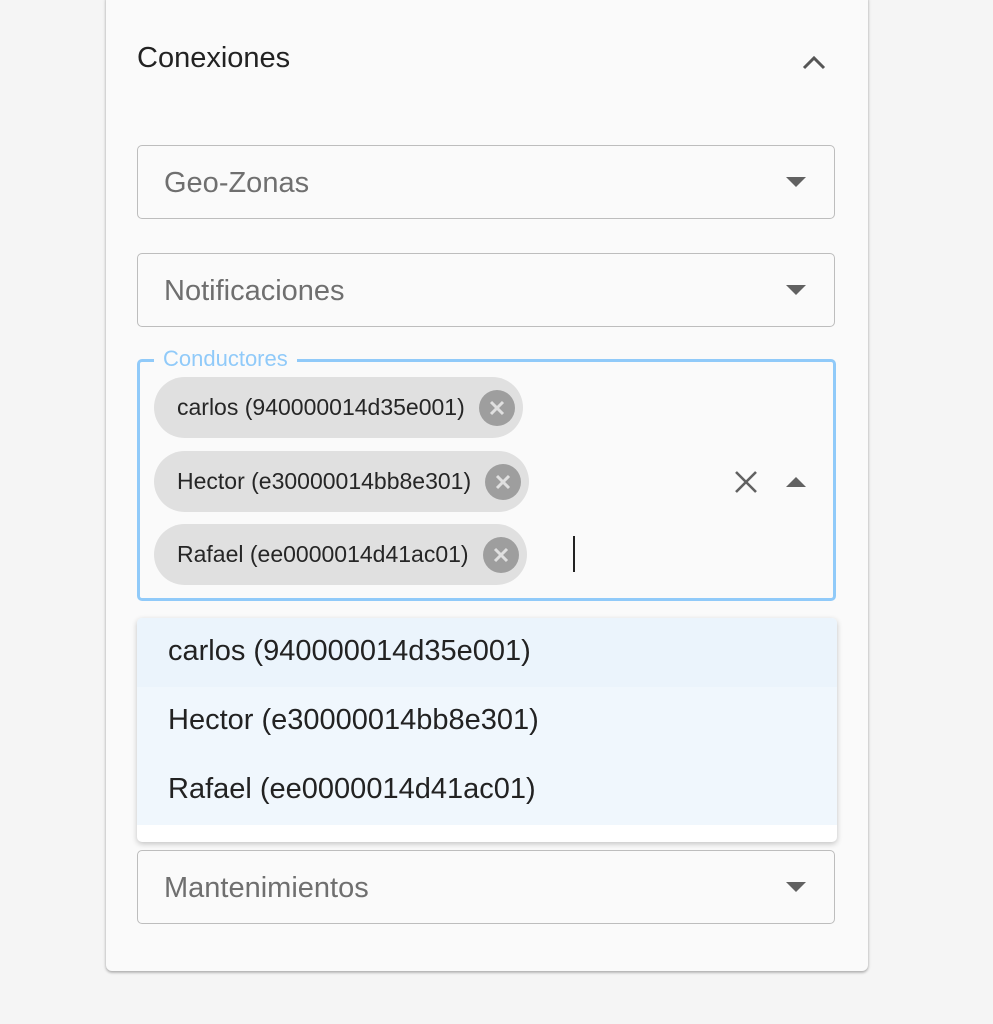 This screenshot has height=1024, width=993. Describe the element at coordinates (349, 651) in the screenshot. I see `option-label: carlos (940000014d35e001)` at that location.